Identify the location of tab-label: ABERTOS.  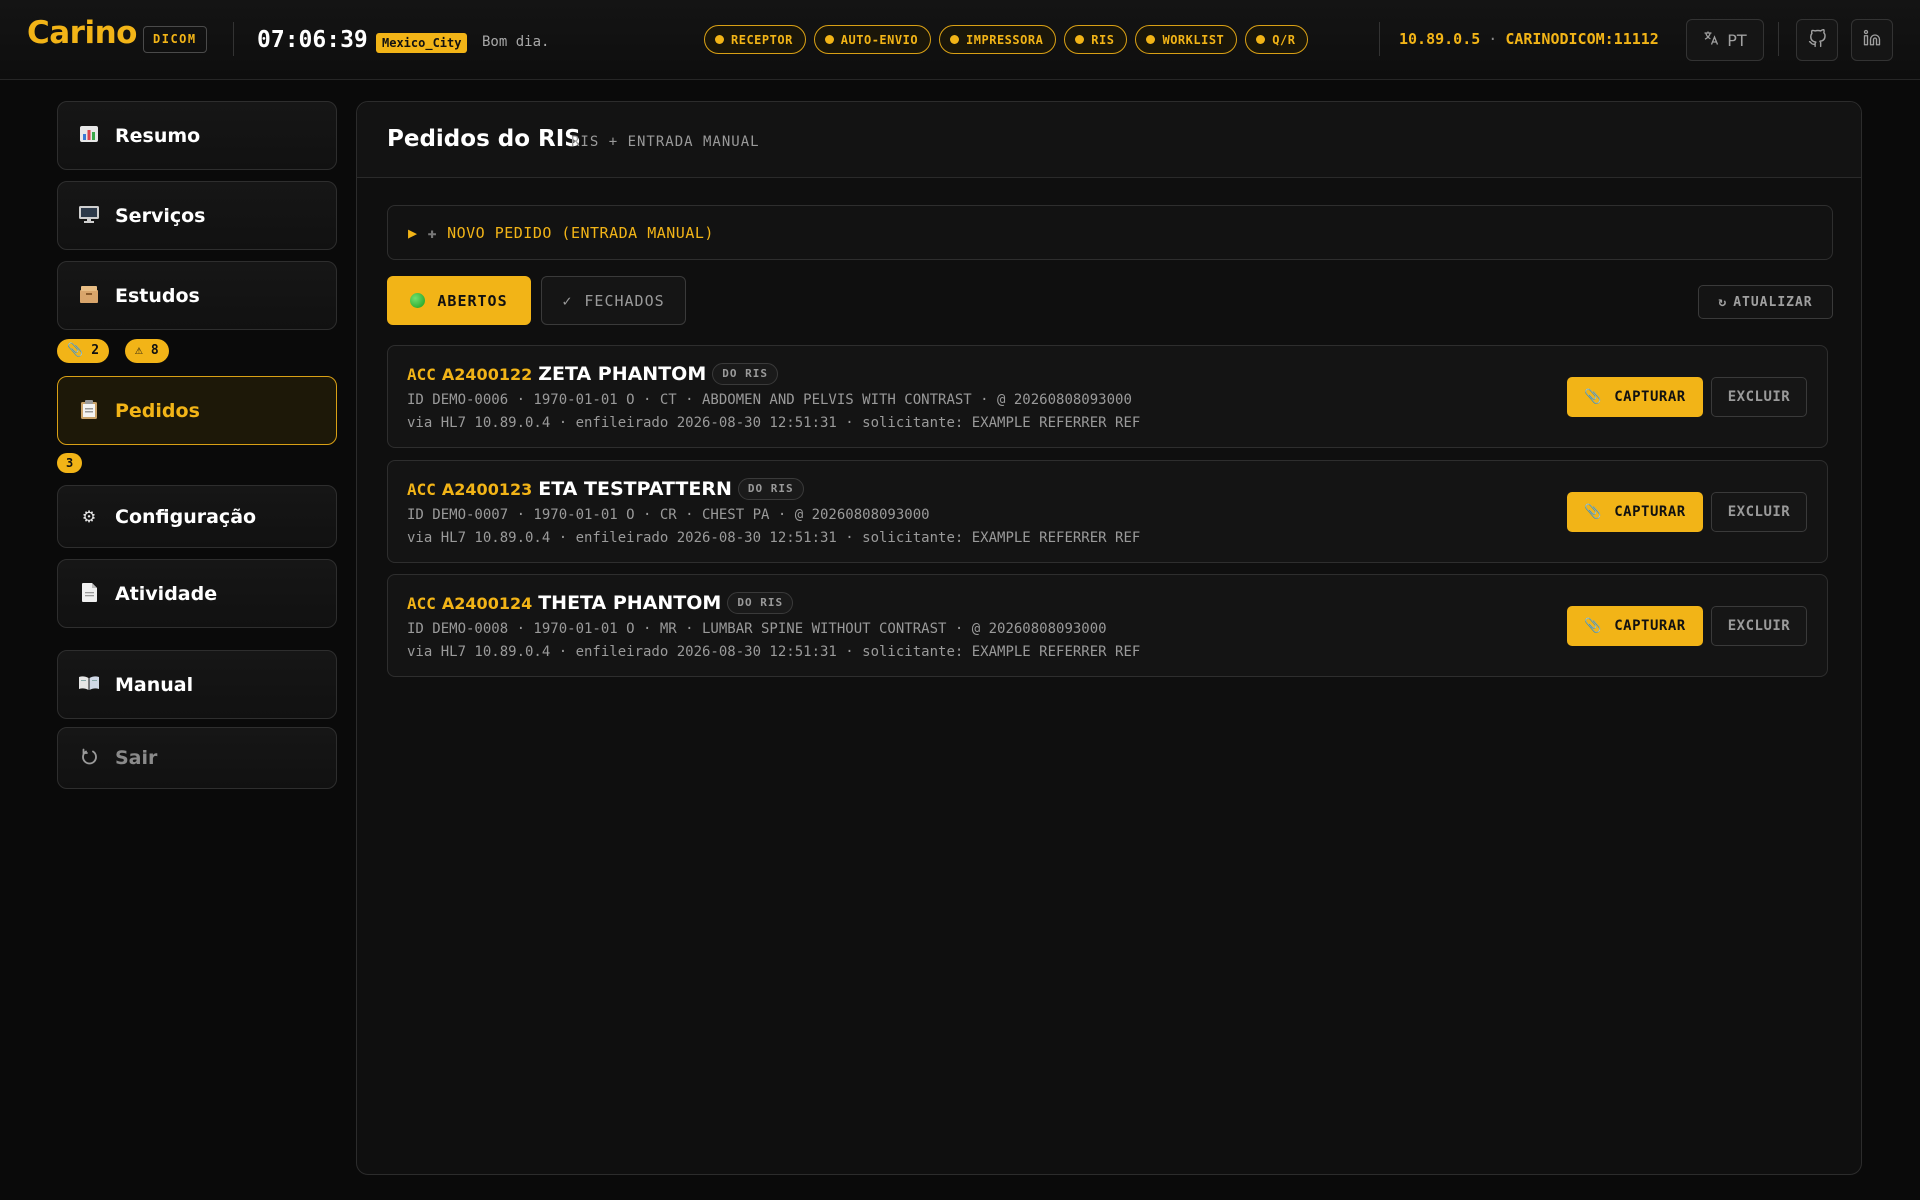
(472, 300).